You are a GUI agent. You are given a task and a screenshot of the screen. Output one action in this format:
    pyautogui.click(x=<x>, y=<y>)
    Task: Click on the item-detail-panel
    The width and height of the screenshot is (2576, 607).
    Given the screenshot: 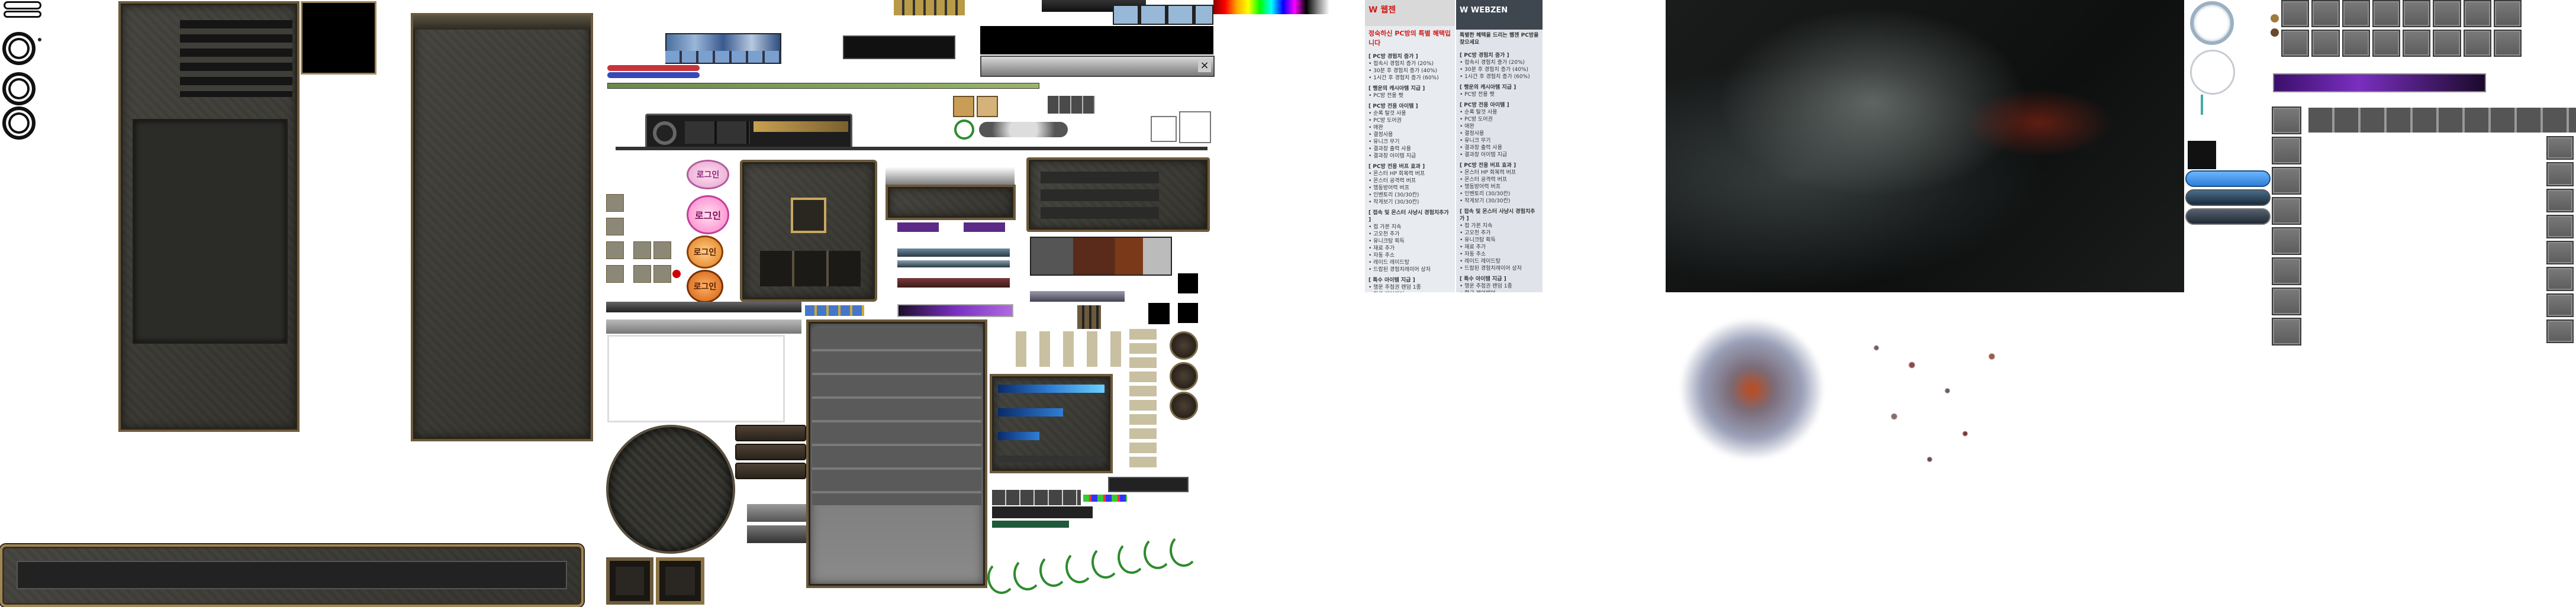 What is the action you would take?
    pyautogui.click(x=809, y=231)
    